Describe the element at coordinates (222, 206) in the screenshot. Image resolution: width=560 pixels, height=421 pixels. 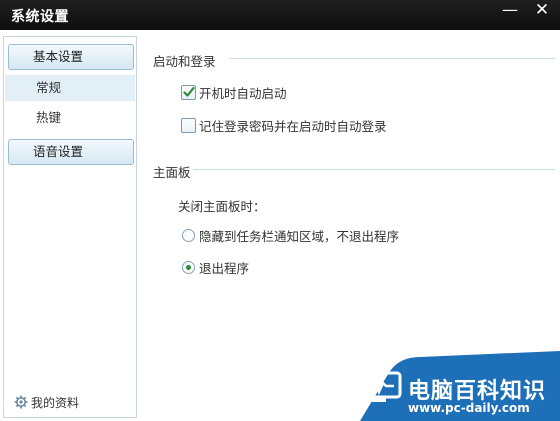
I see `close-panel-question: 关闭主面板时：` at that location.